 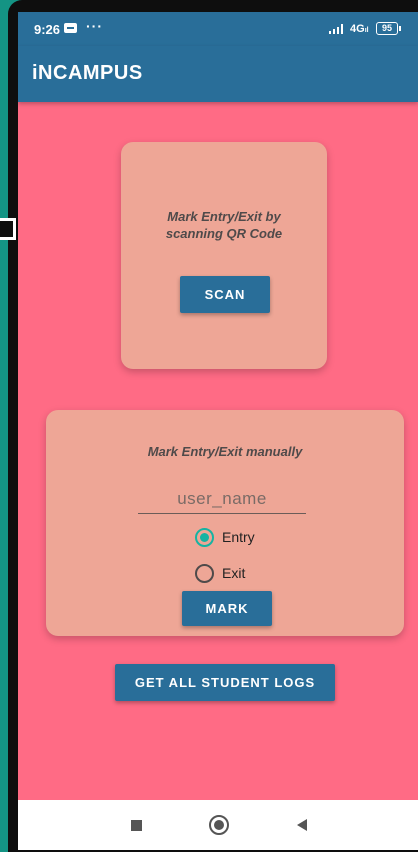 I want to click on network-label: 4Gıl, so click(x=359, y=29).